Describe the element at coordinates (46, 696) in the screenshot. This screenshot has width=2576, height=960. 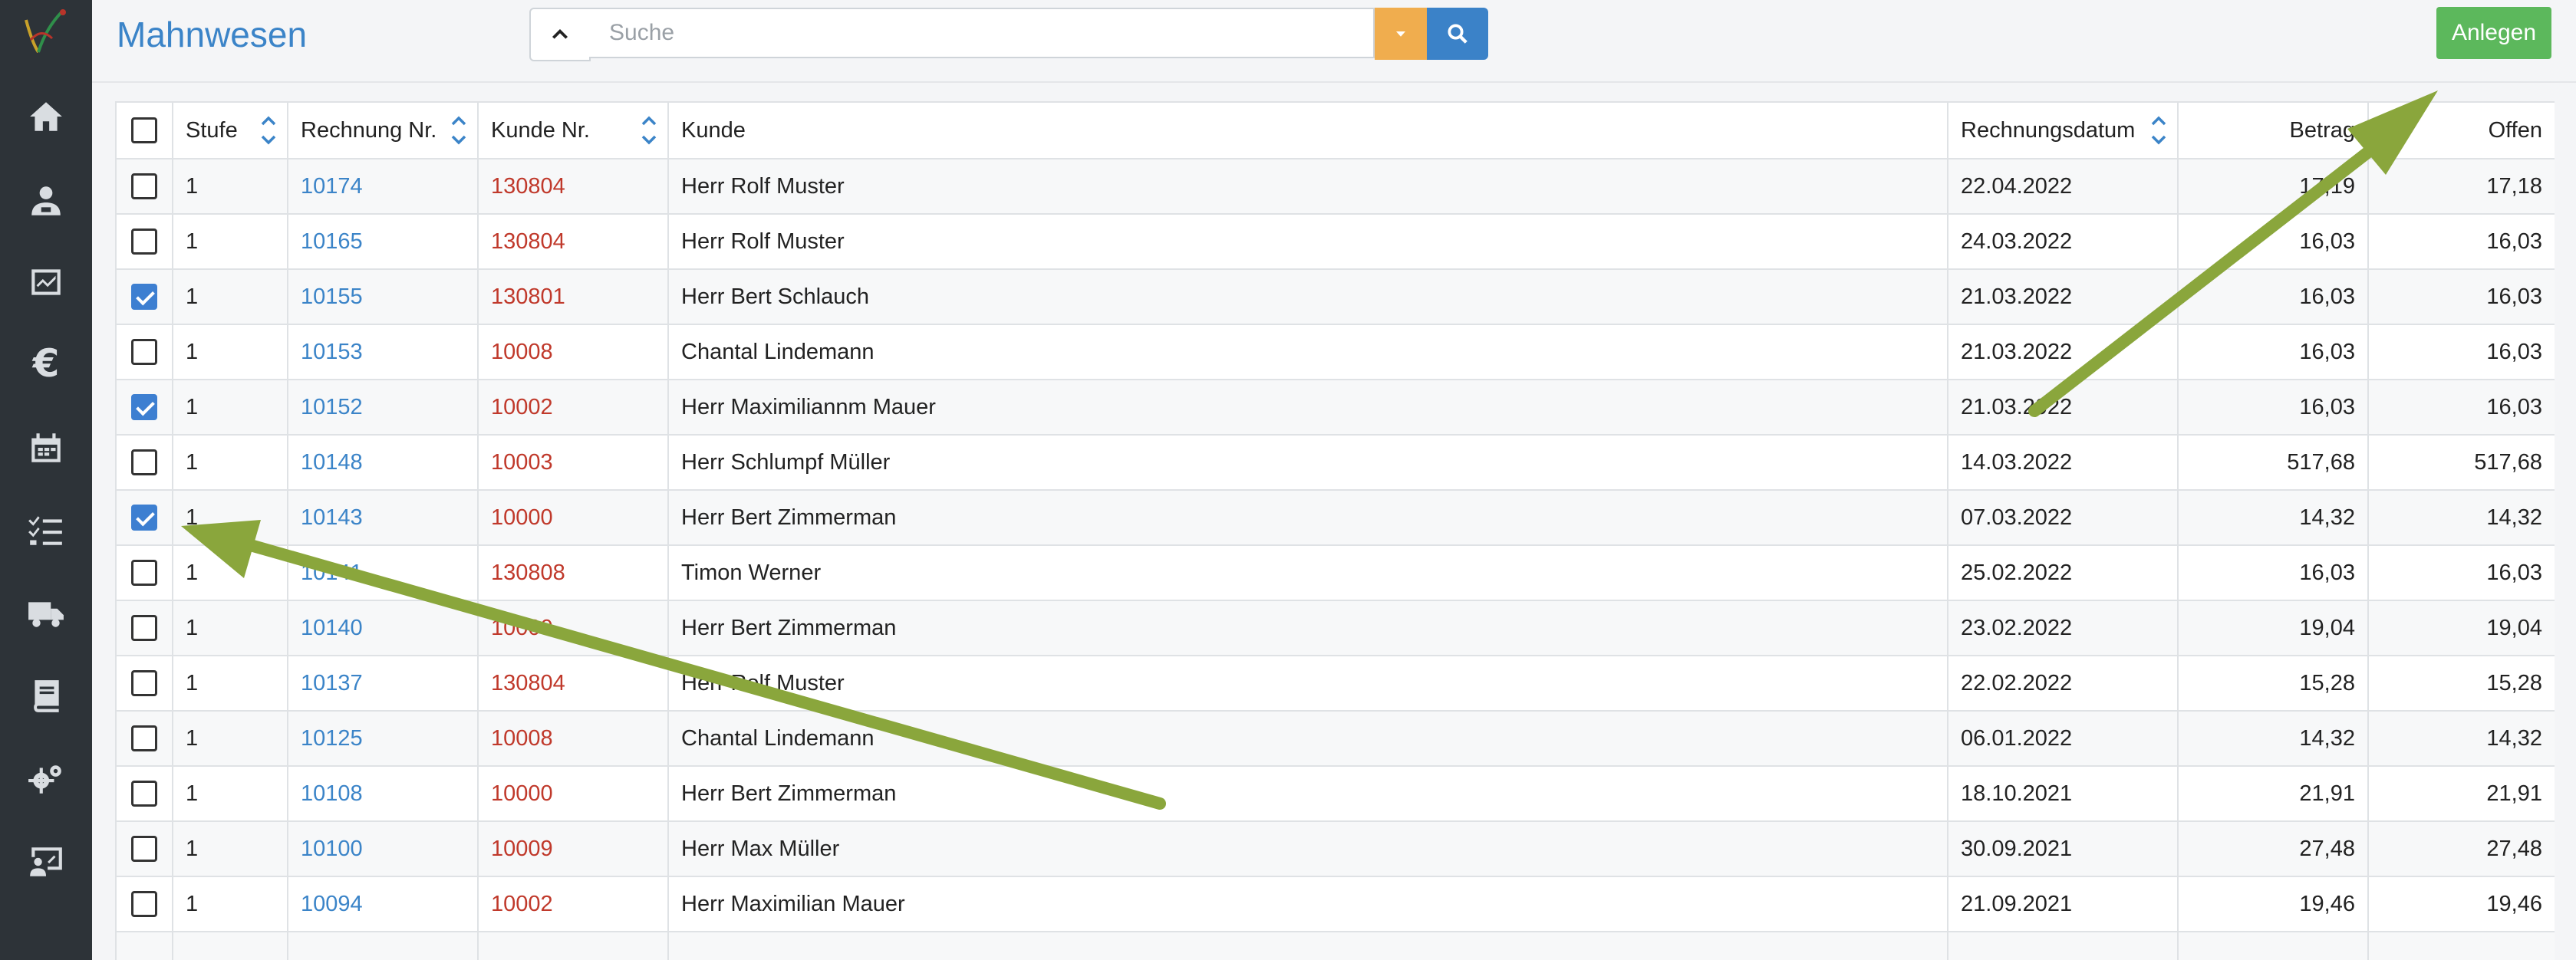
I see `nav-documents` at that location.